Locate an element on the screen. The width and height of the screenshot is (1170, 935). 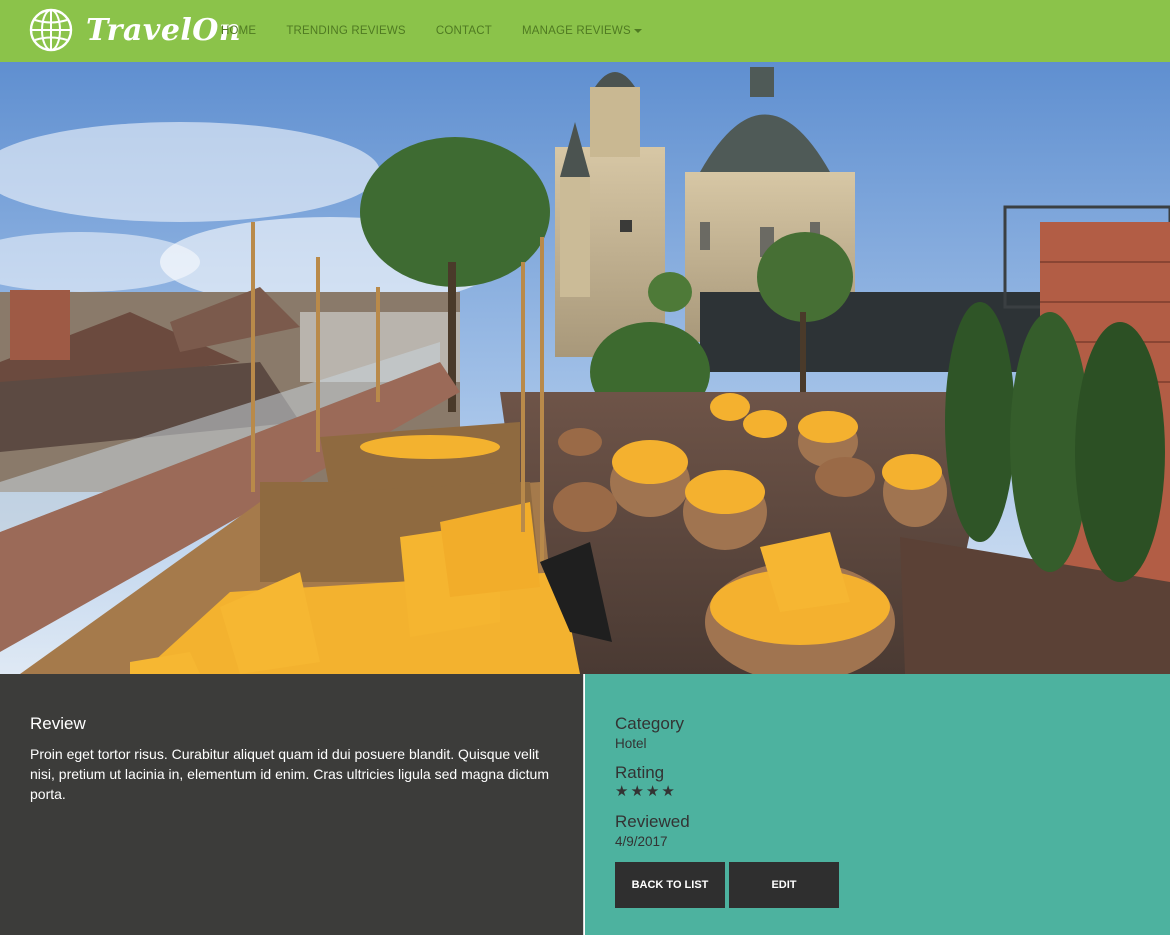
nav-trending-reviews: TRENDING REVIEWS is located at coordinates (346, 31).